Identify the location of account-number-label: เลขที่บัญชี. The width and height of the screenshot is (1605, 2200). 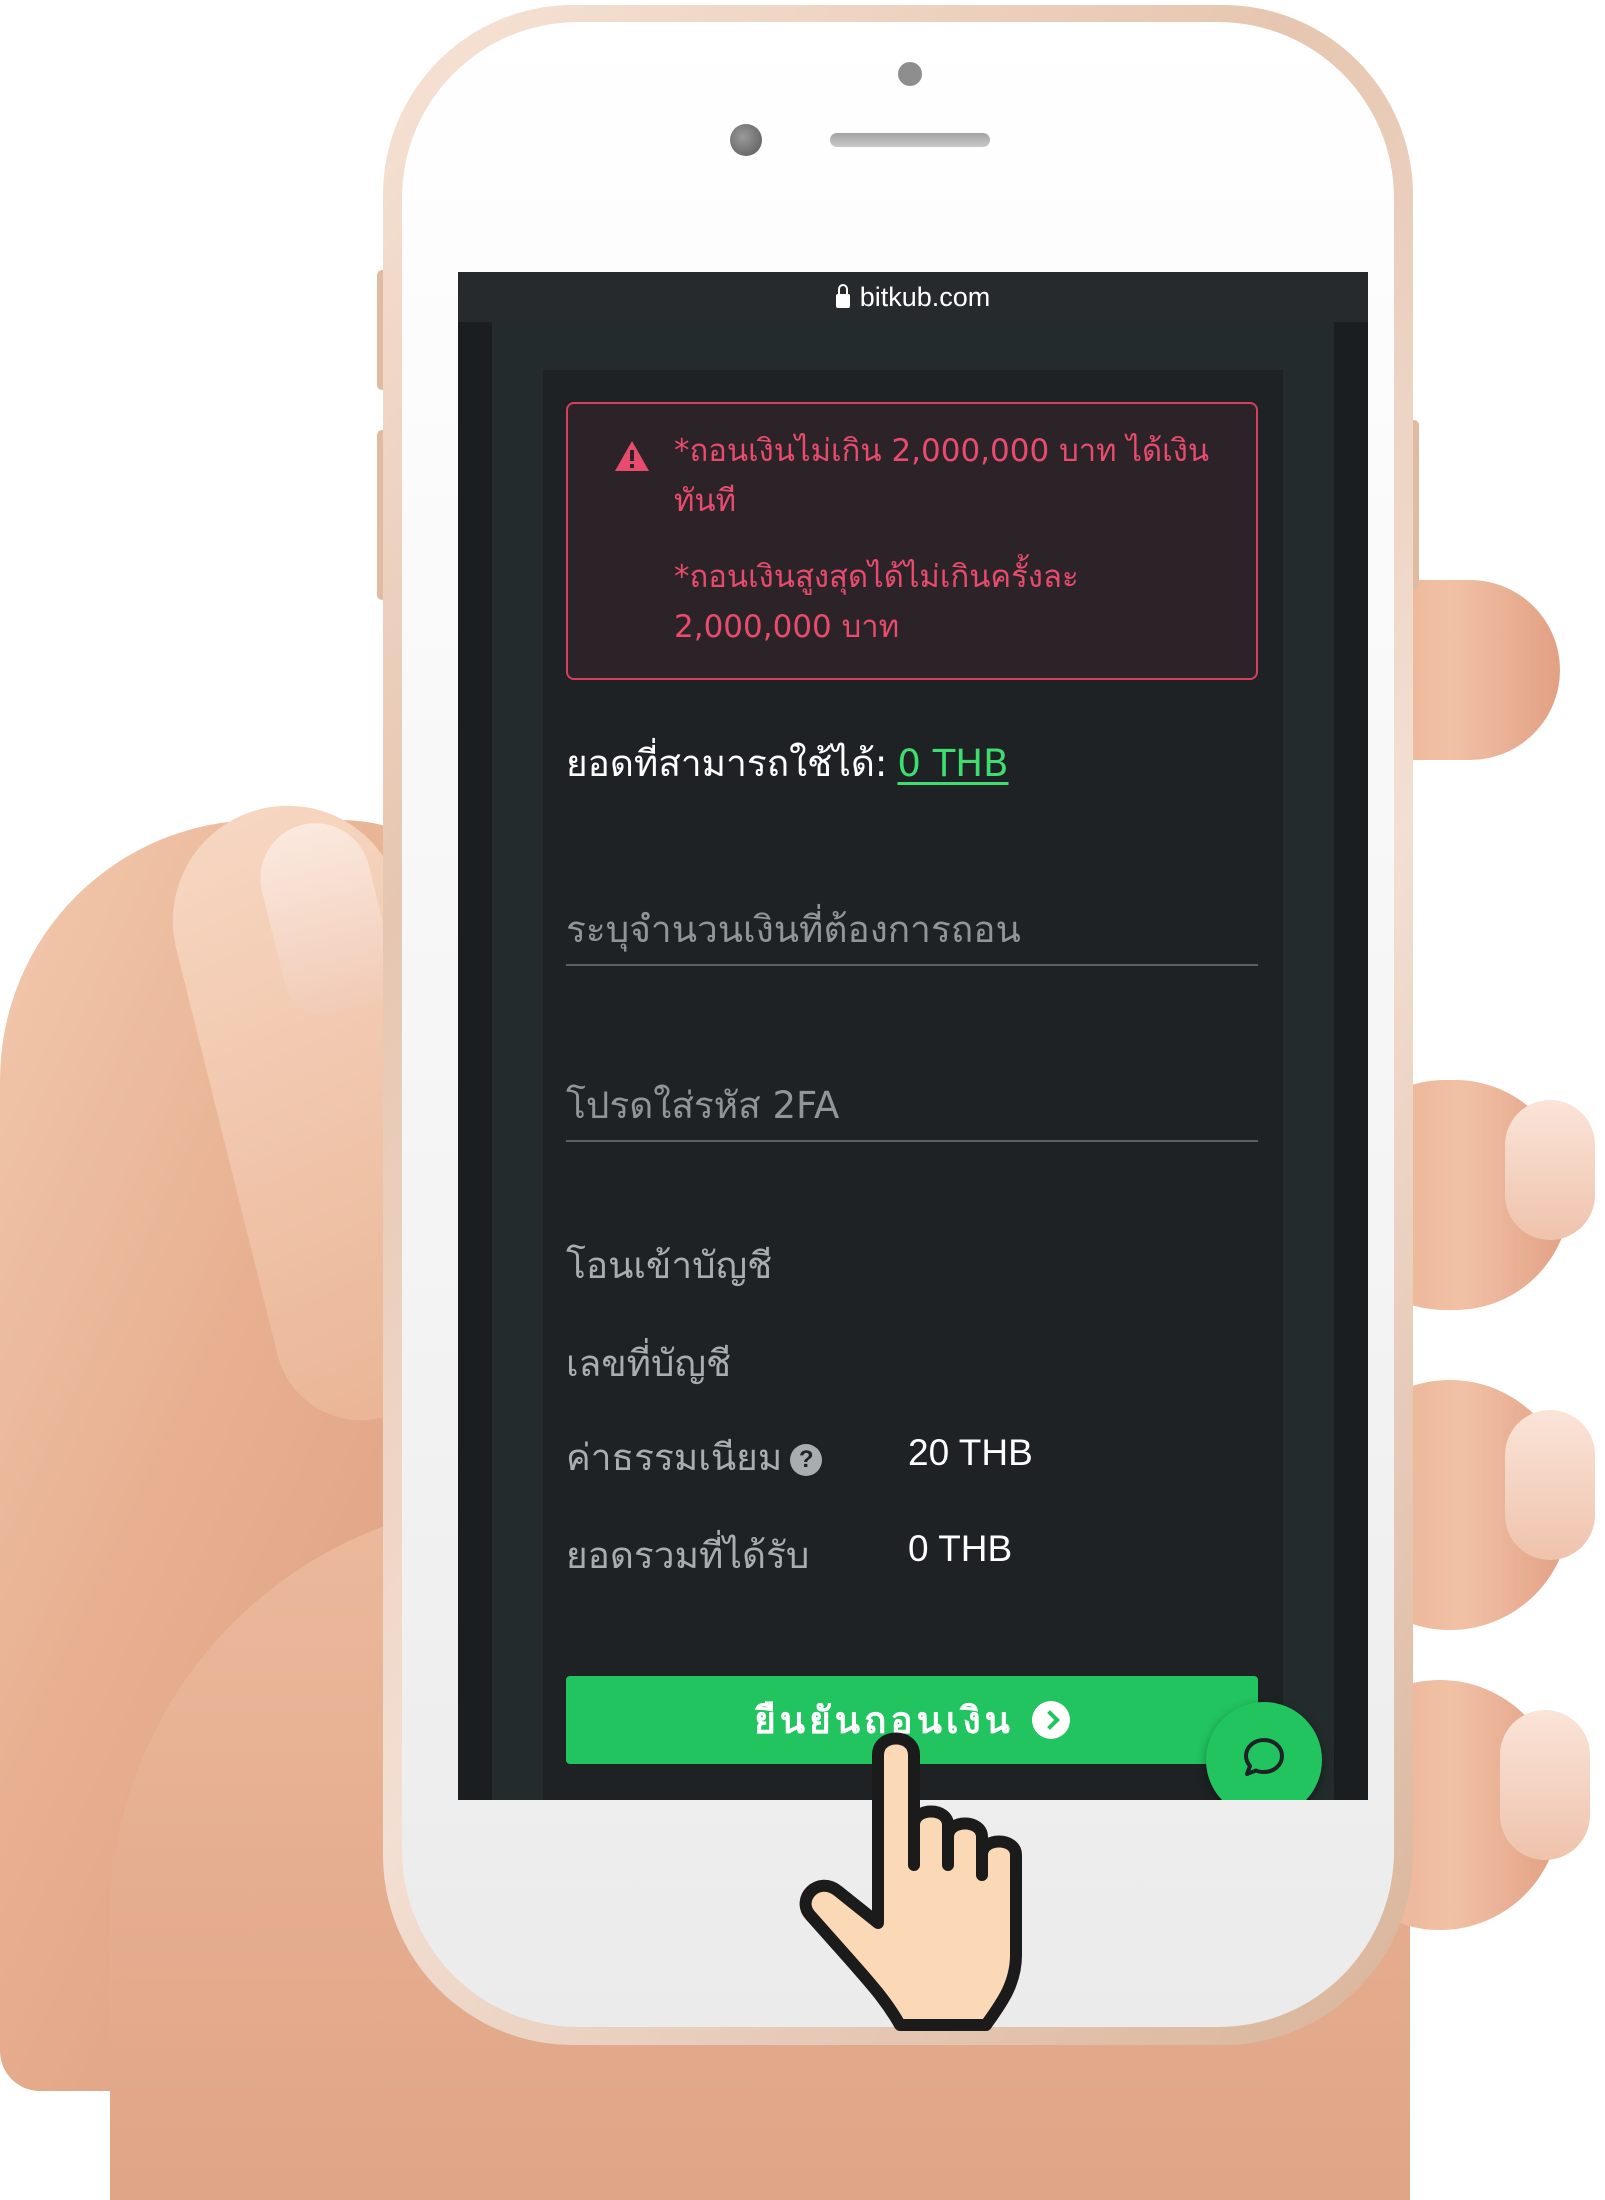
(649, 1363).